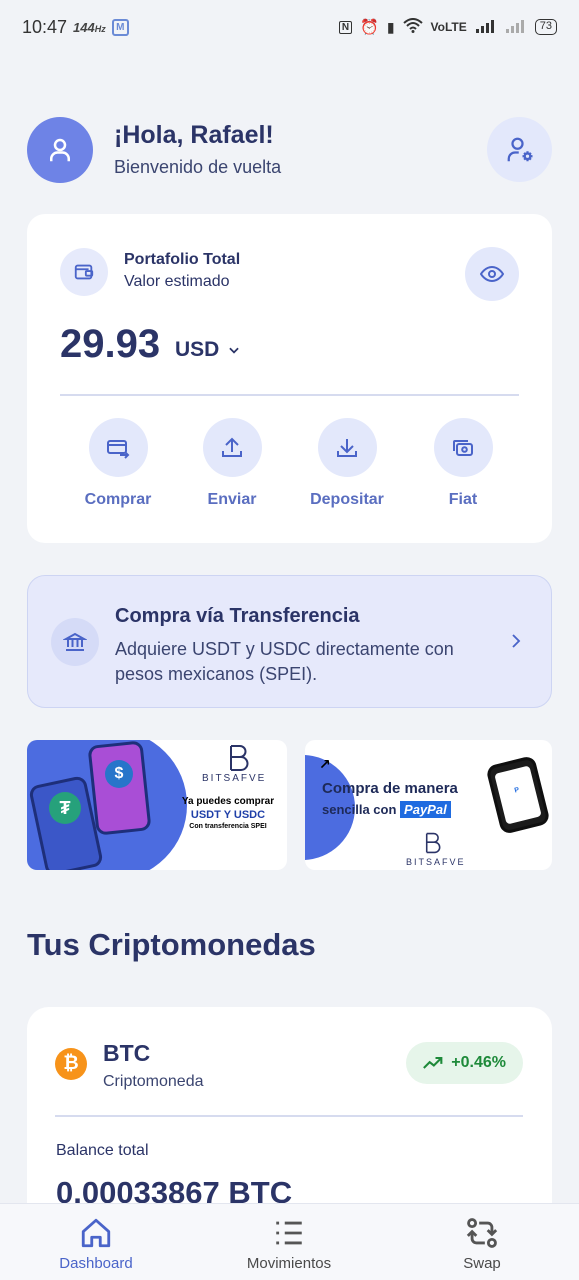 Image resolution: width=579 pixels, height=1280 pixels. What do you see at coordinates (120, 27) in the screenshot?
I see `notification-app-icon: M` at bounding box center [120, 27].